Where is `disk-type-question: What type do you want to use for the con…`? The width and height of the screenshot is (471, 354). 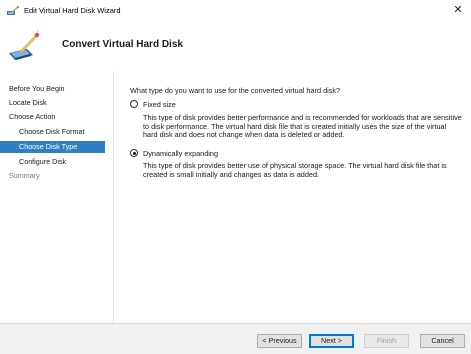 disk-type-question: What type do you want to use for the con… is located at coordinates (235, 90).